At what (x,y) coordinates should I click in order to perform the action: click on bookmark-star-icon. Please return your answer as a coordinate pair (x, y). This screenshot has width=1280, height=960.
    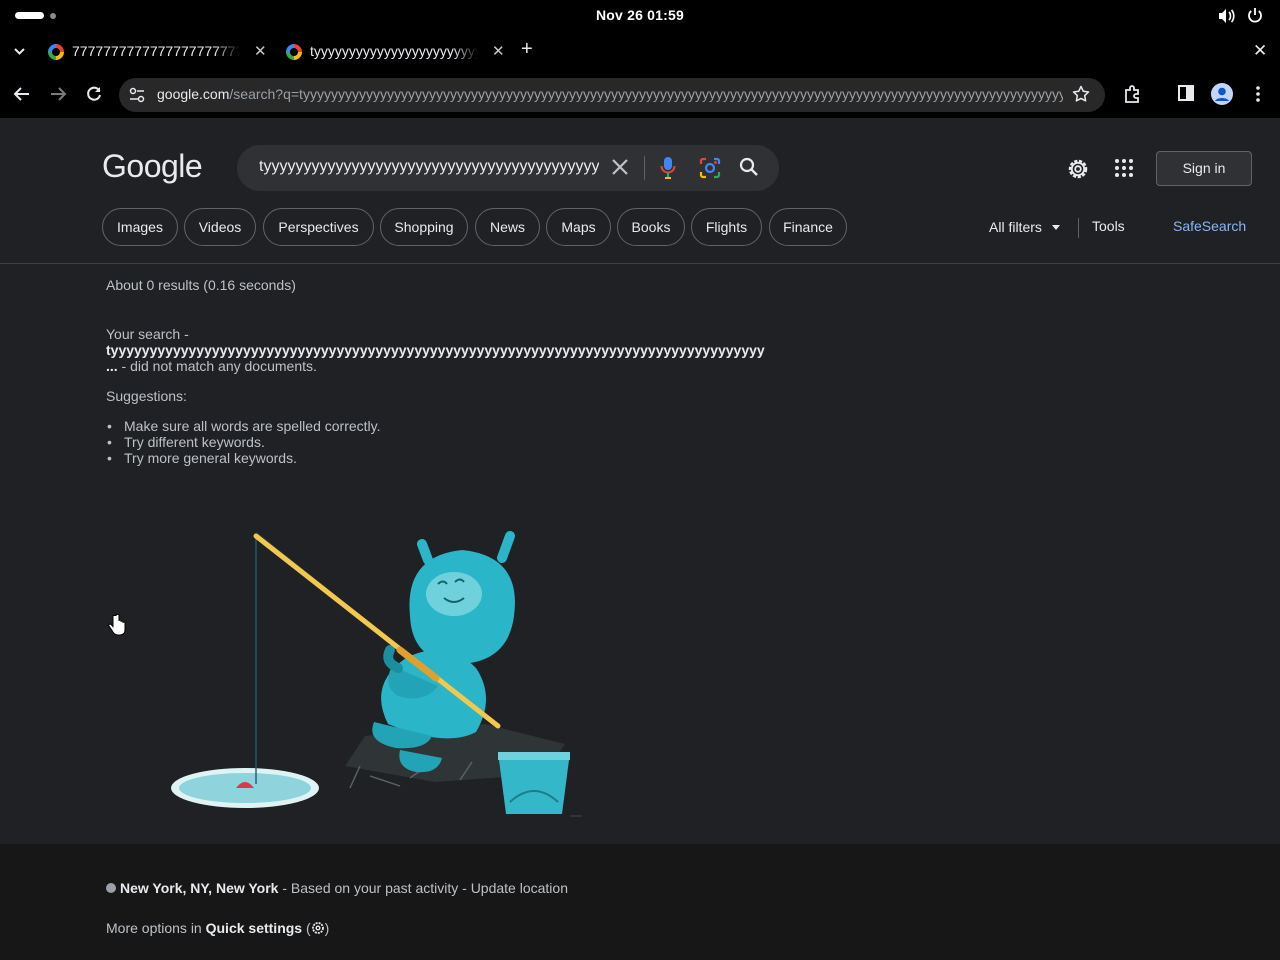
    Looking at the image, I should click on (1081, 94).